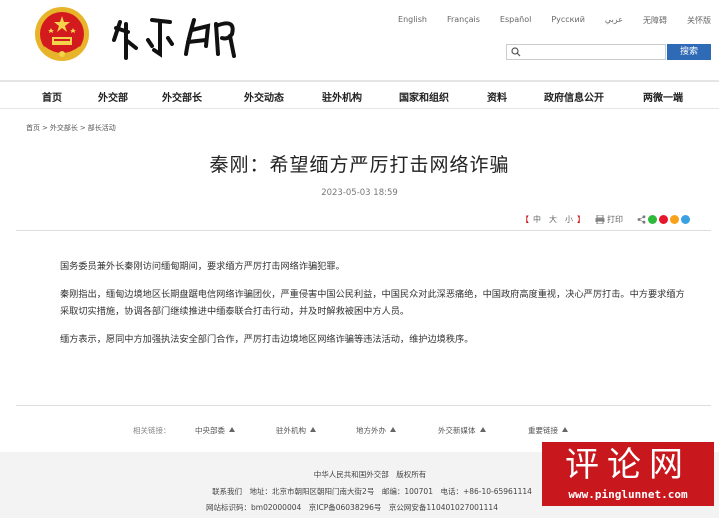 This screenshot has height=518, width=719. What do you see at coordinates (569, 219) in the screenshot?
I see `font-size-large: 小` at bounding box center [569, 219].